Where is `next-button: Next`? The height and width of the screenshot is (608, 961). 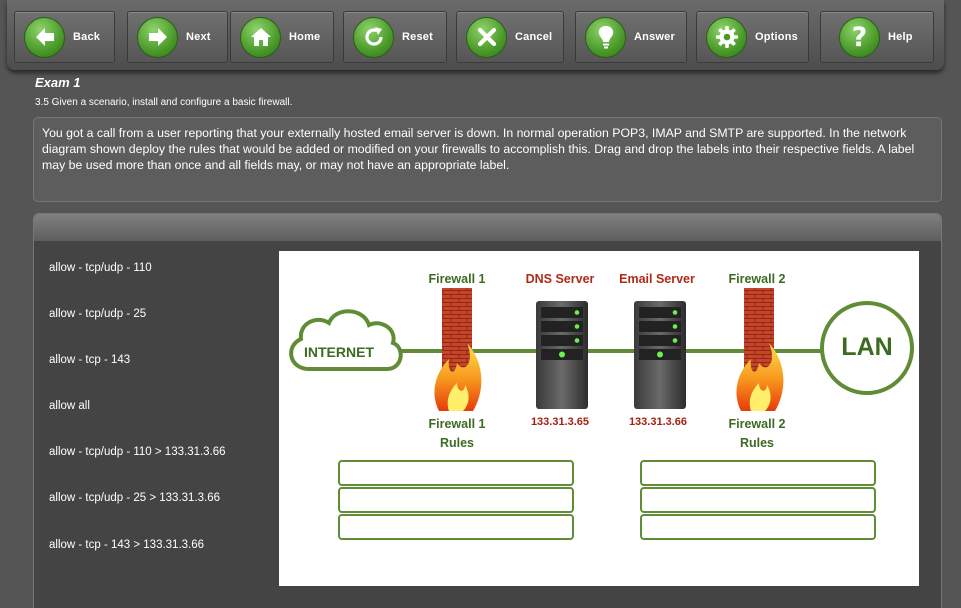
next-button: Next is located at coordinates (177, 37).